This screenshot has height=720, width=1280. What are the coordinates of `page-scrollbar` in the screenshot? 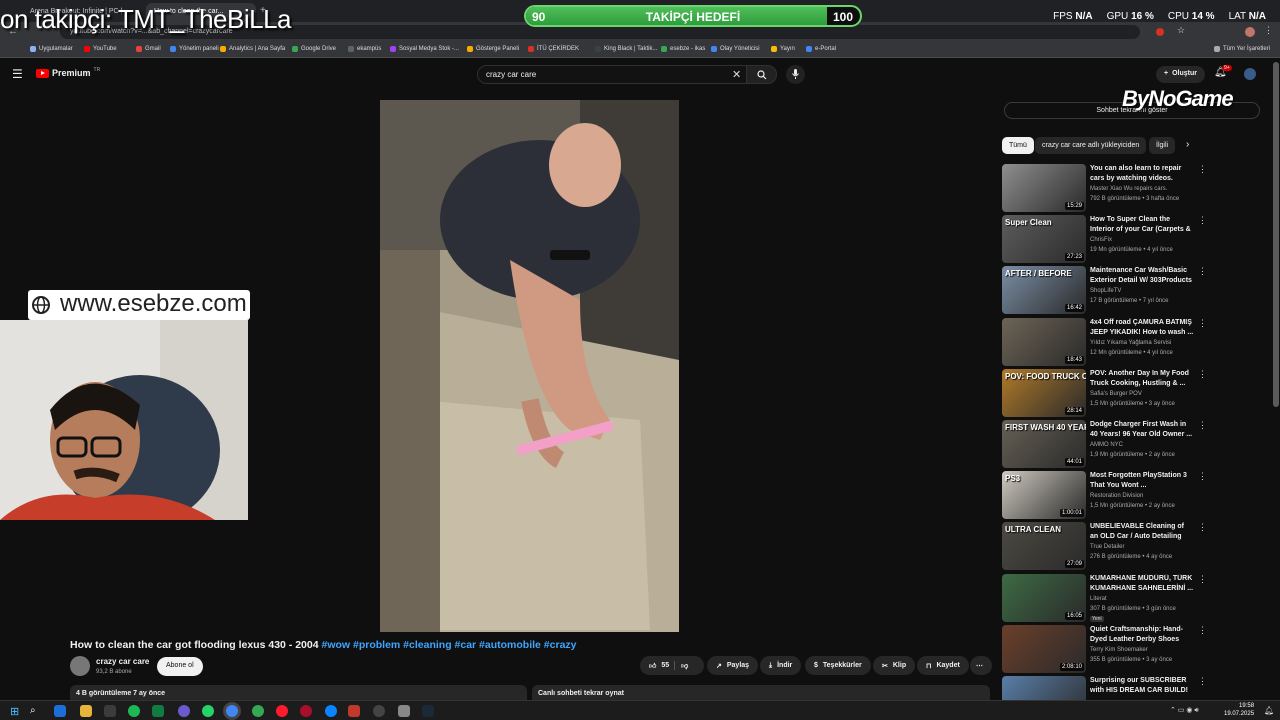 It's located at (1276, 234).